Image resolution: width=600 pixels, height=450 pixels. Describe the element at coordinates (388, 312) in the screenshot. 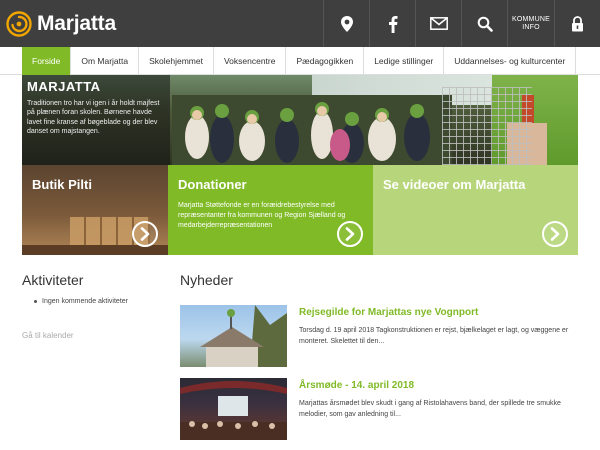

I see `news-title: Rejsegilde for Marjattas nye Vognport` at that location.